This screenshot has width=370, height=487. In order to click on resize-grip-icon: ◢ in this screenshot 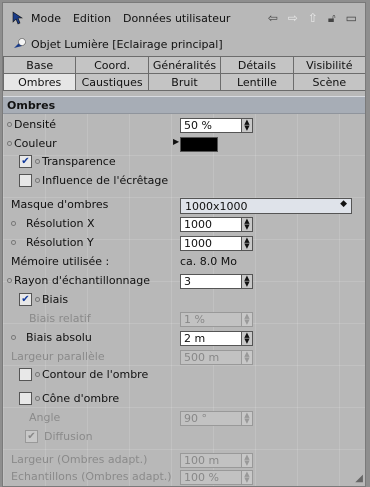, I will do `click(359, 478)`.